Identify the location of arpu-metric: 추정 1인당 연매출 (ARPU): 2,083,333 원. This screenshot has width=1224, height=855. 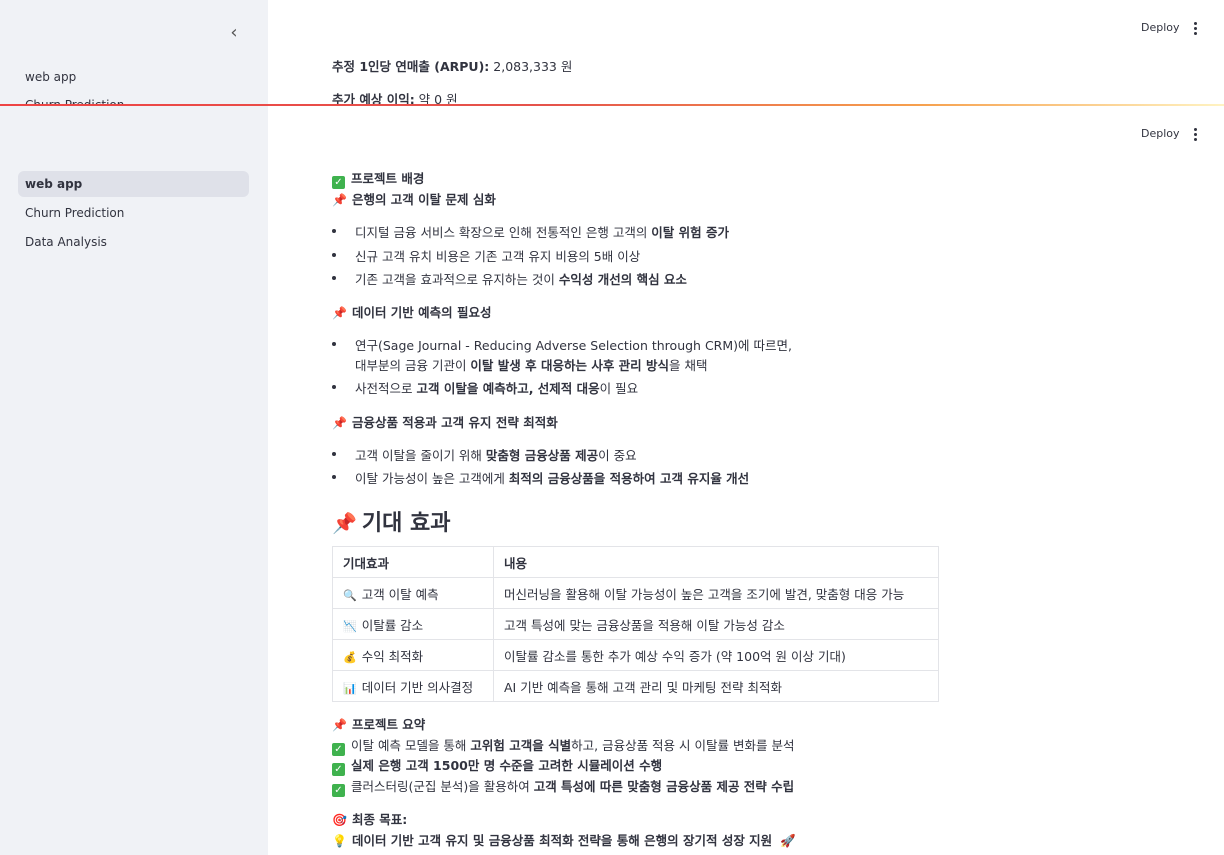
(452, 65).